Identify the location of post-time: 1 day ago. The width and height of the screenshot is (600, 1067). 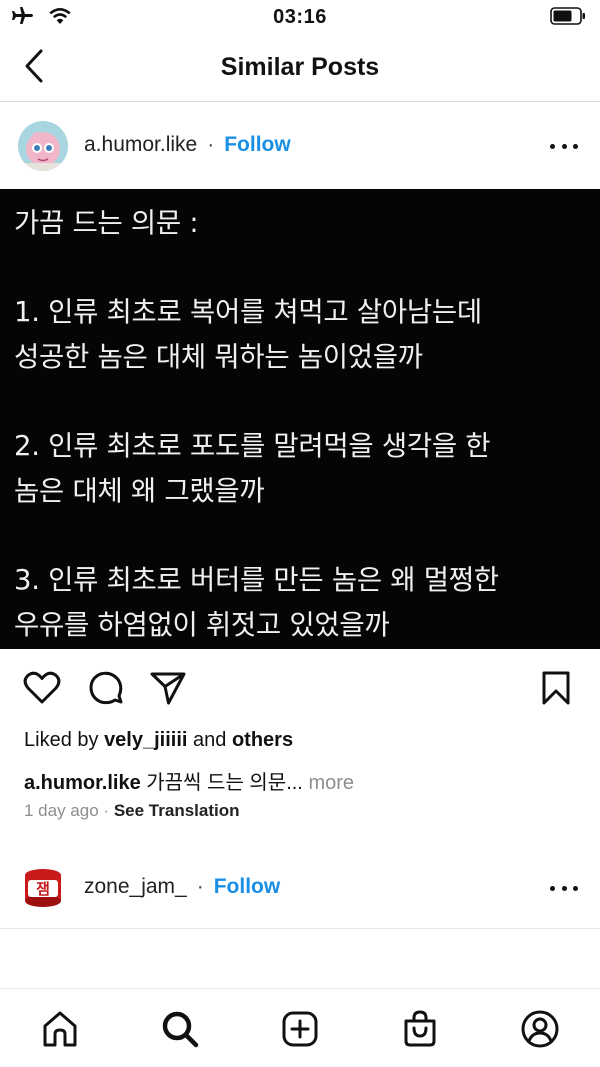
(61, 810).